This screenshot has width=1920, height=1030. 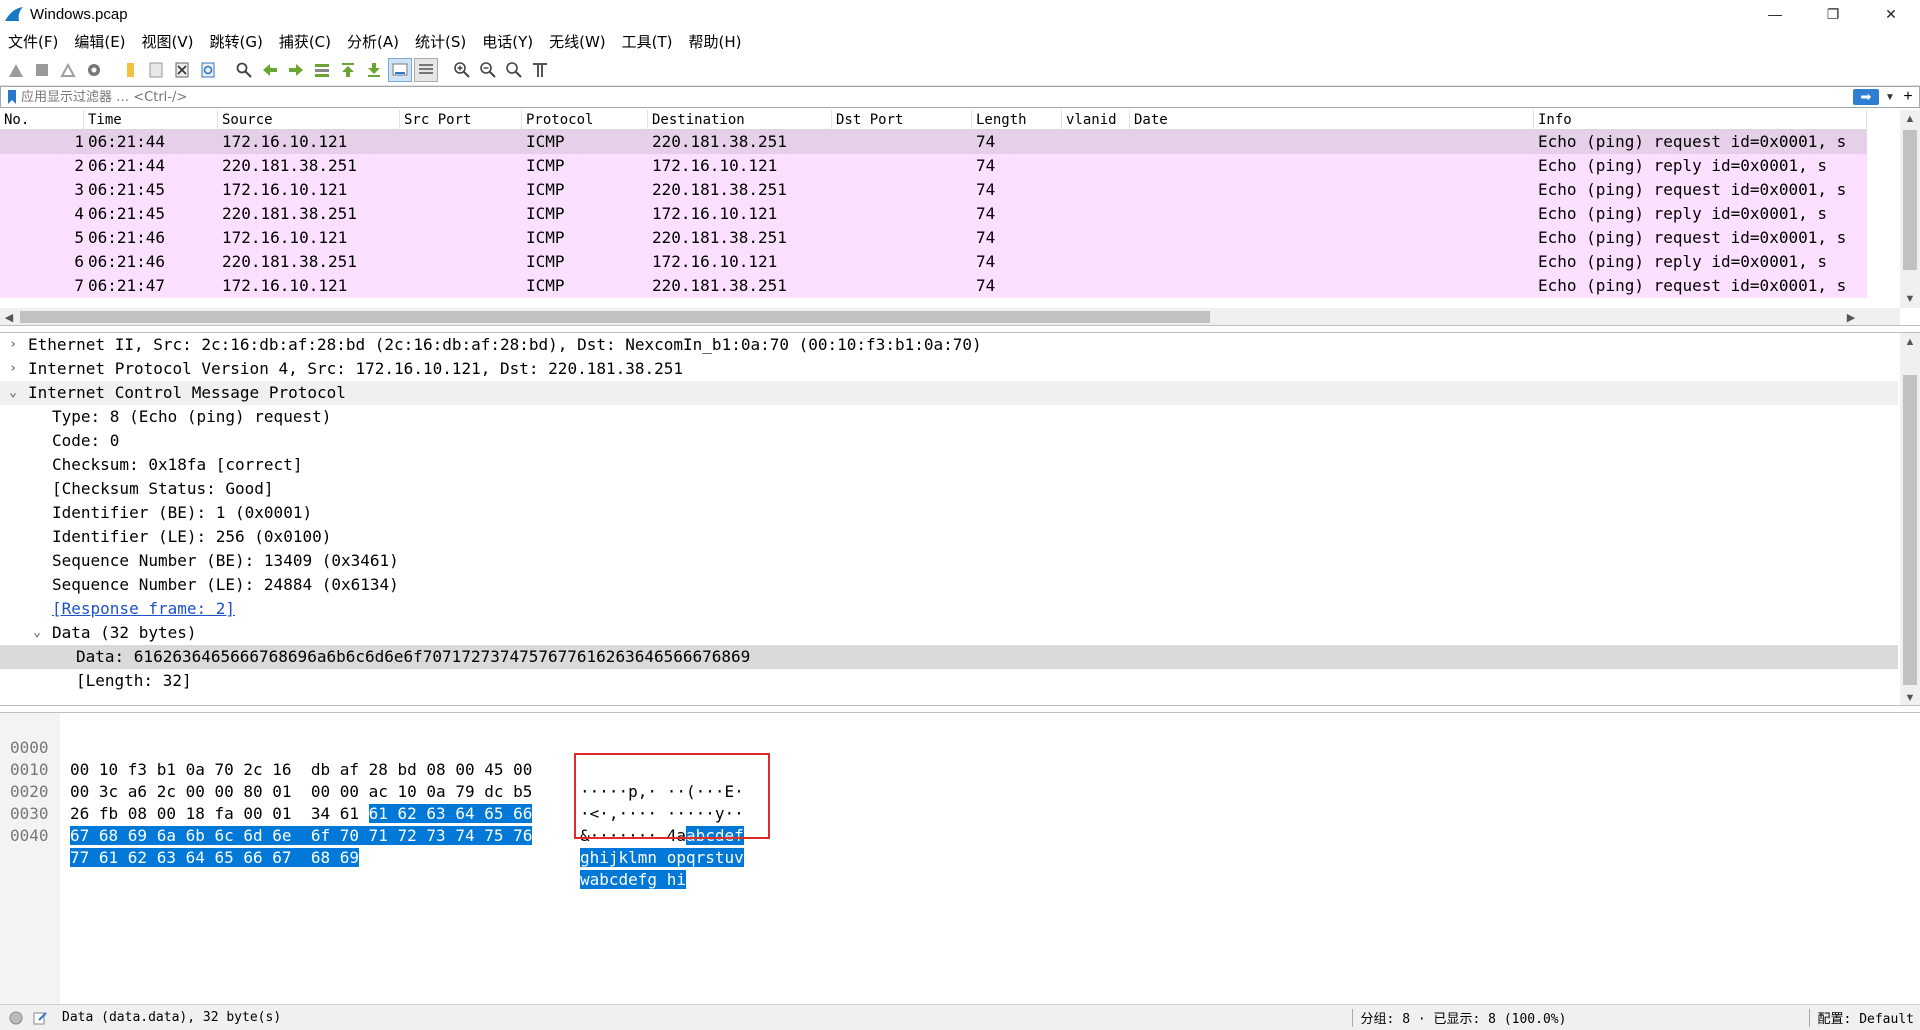 I want to click on scroll-left-icon: ◀, so click(x=9, y=317).